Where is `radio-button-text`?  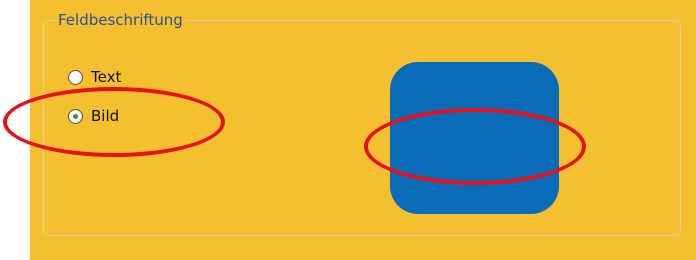 radio-button-text is located at coordinates (75, 77).